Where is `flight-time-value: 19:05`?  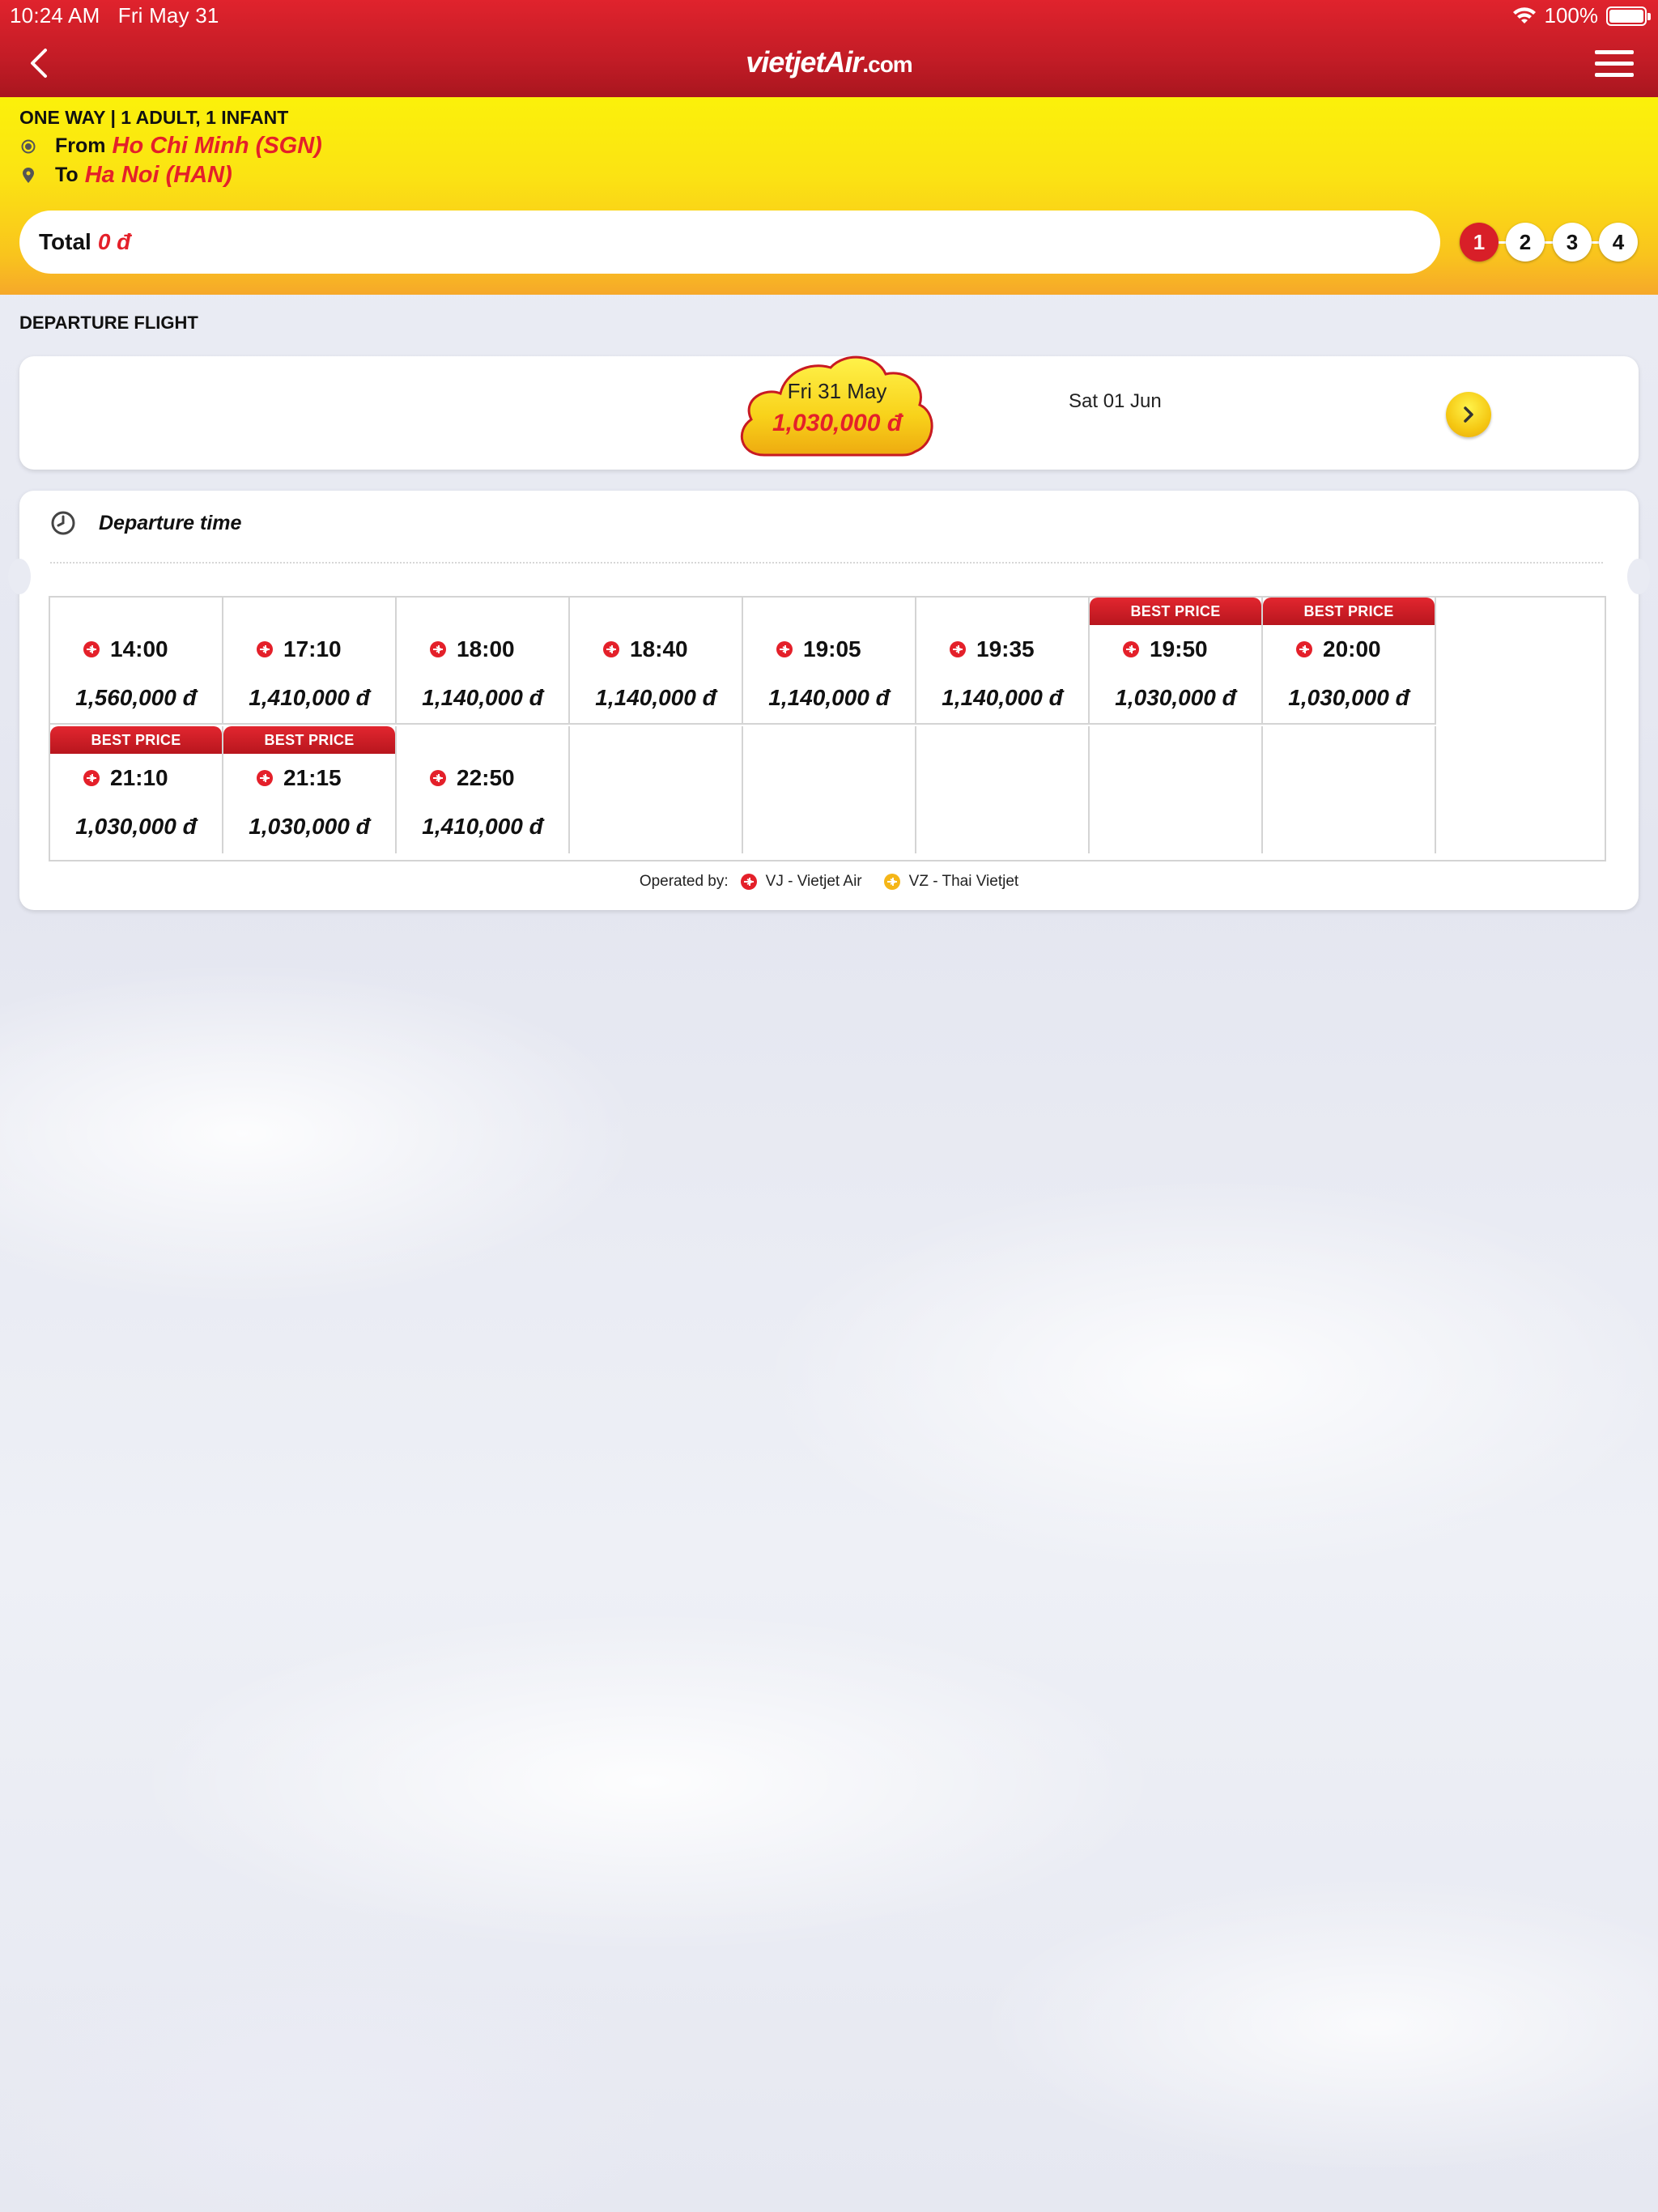 flight-time-value: 19:05 is located at coordinates (832, 648).